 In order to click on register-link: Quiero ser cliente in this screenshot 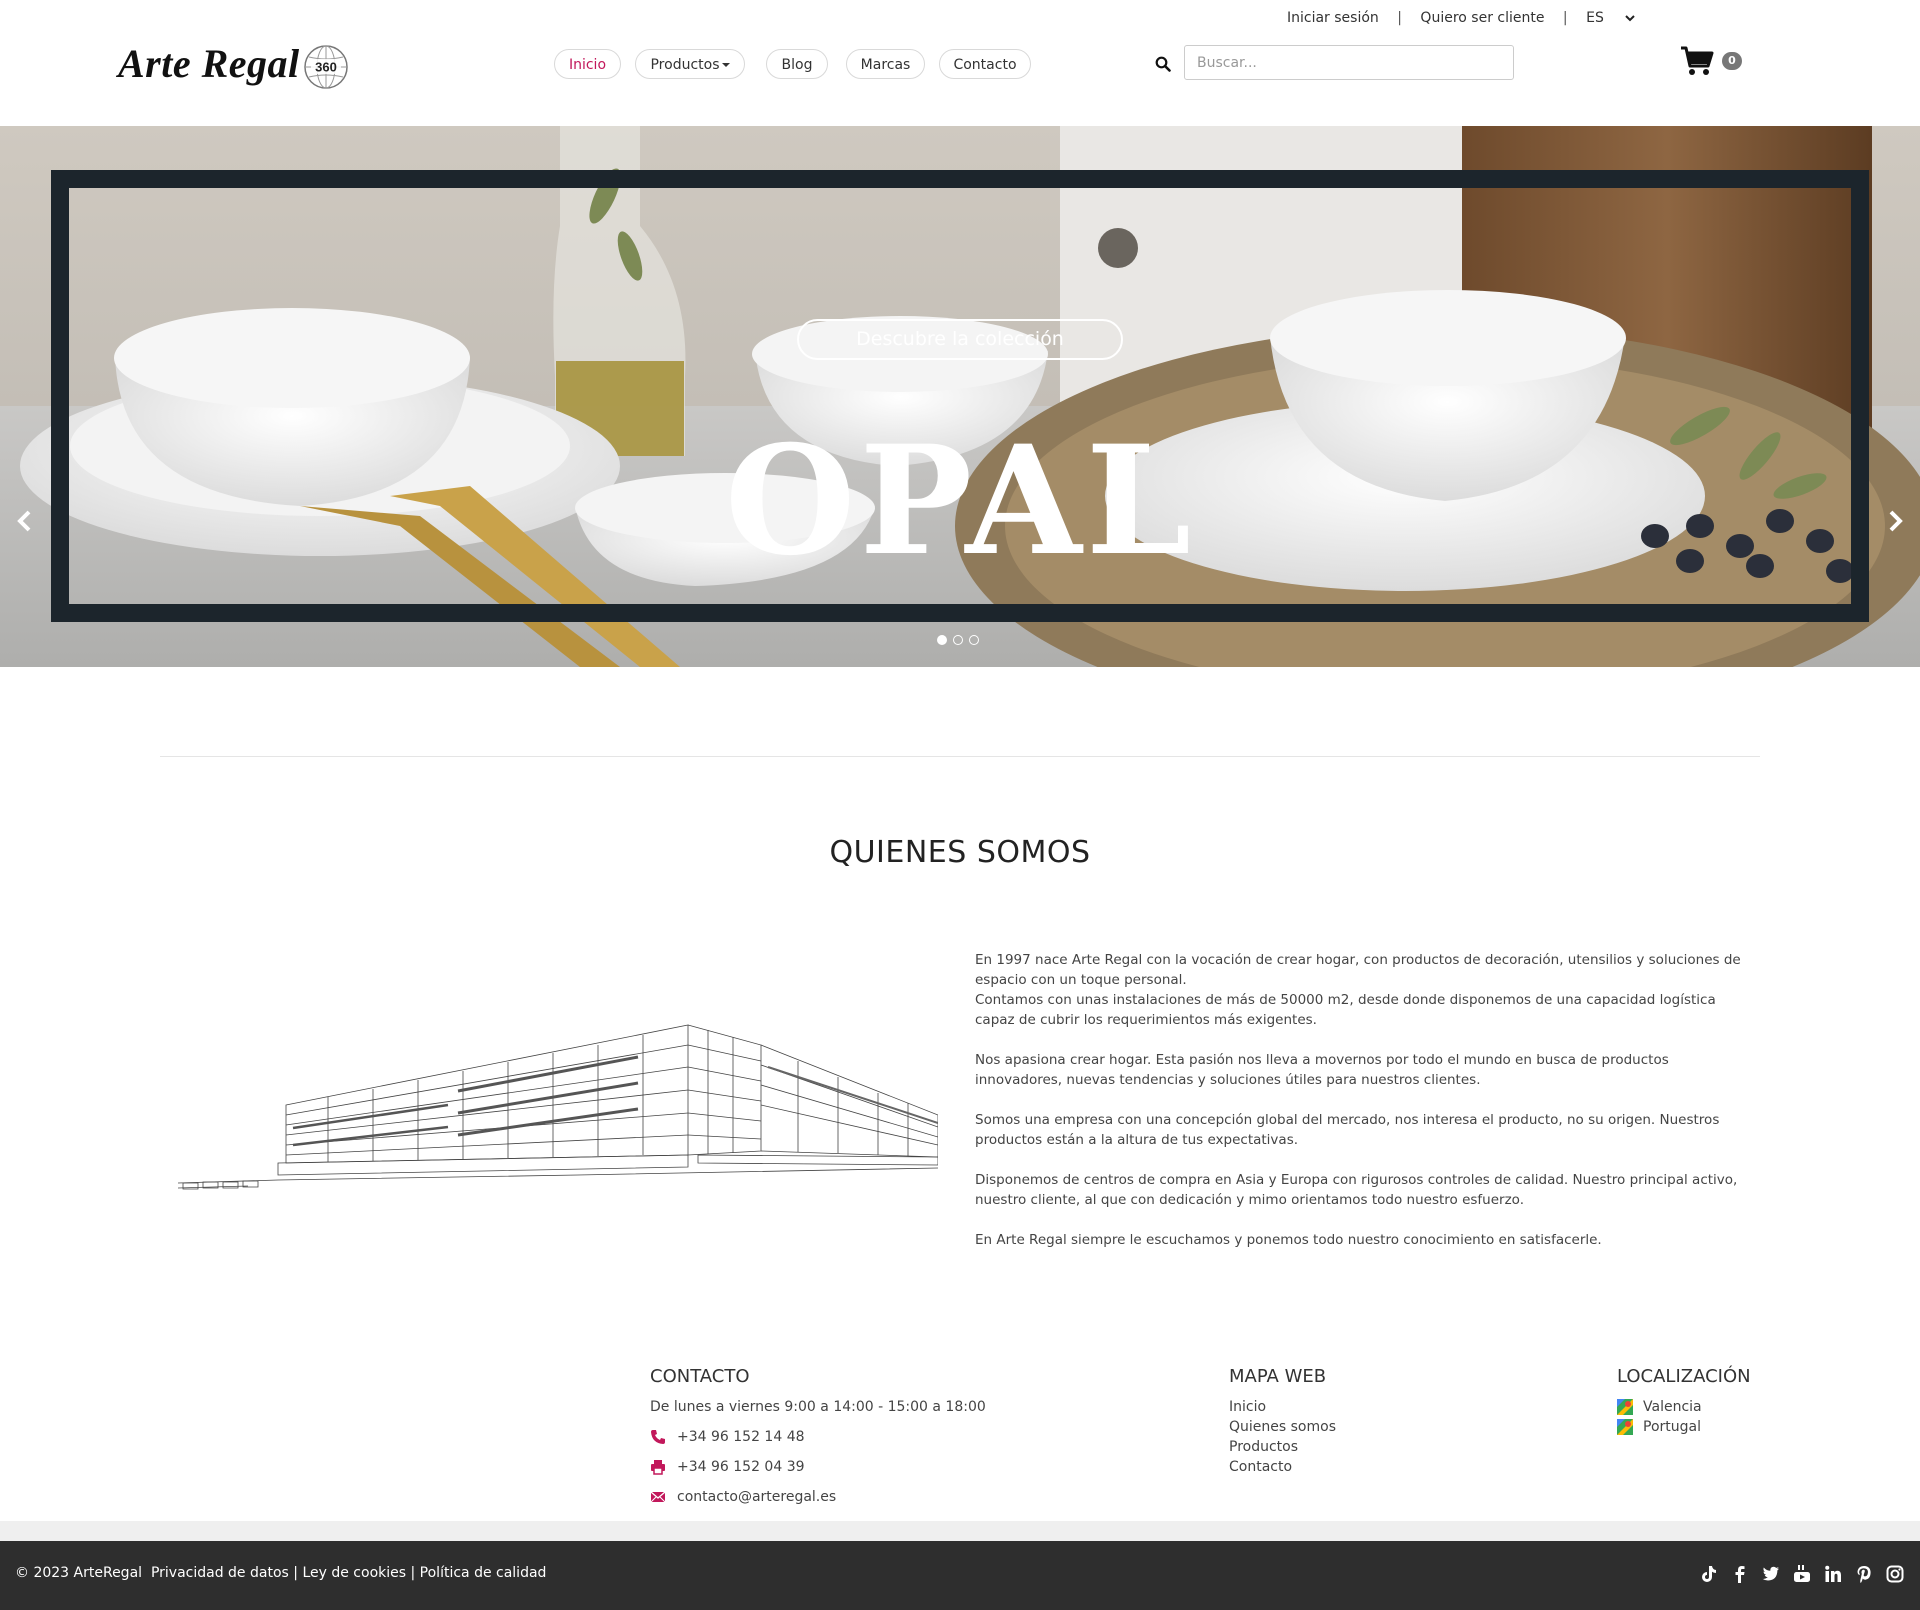, I will do `click(1482, 18)`.